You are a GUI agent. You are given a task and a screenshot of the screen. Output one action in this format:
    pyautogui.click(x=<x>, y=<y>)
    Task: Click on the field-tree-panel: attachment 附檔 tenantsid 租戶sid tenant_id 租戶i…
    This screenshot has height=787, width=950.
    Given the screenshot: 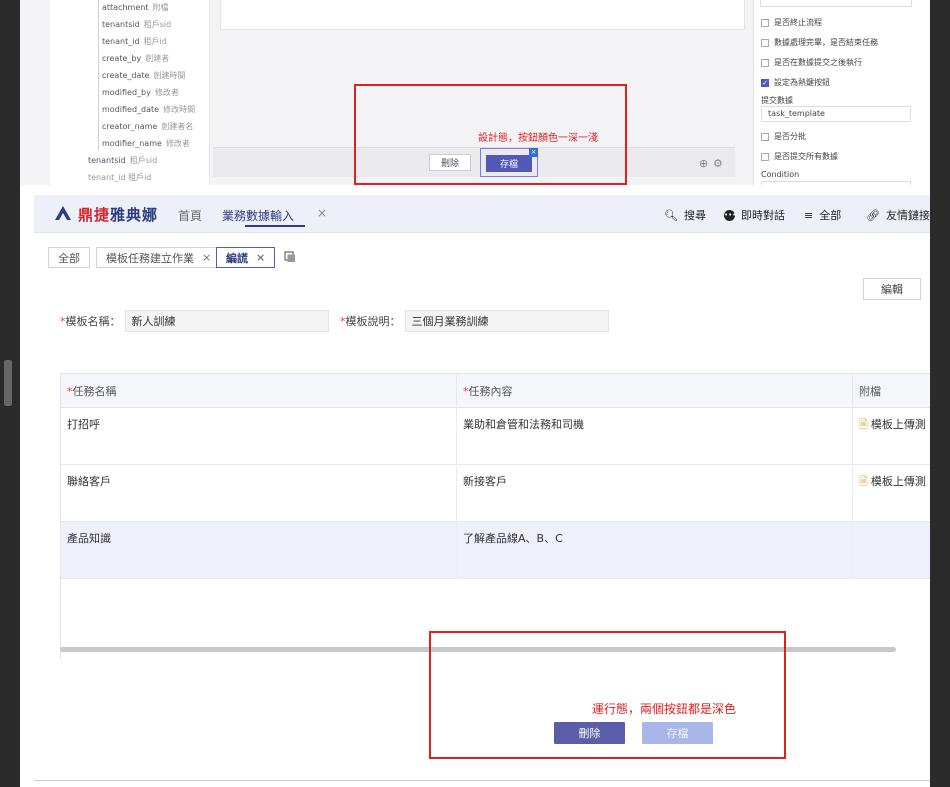 What is the action you would take?
    pyautogui.click(x=130, y=92)
    